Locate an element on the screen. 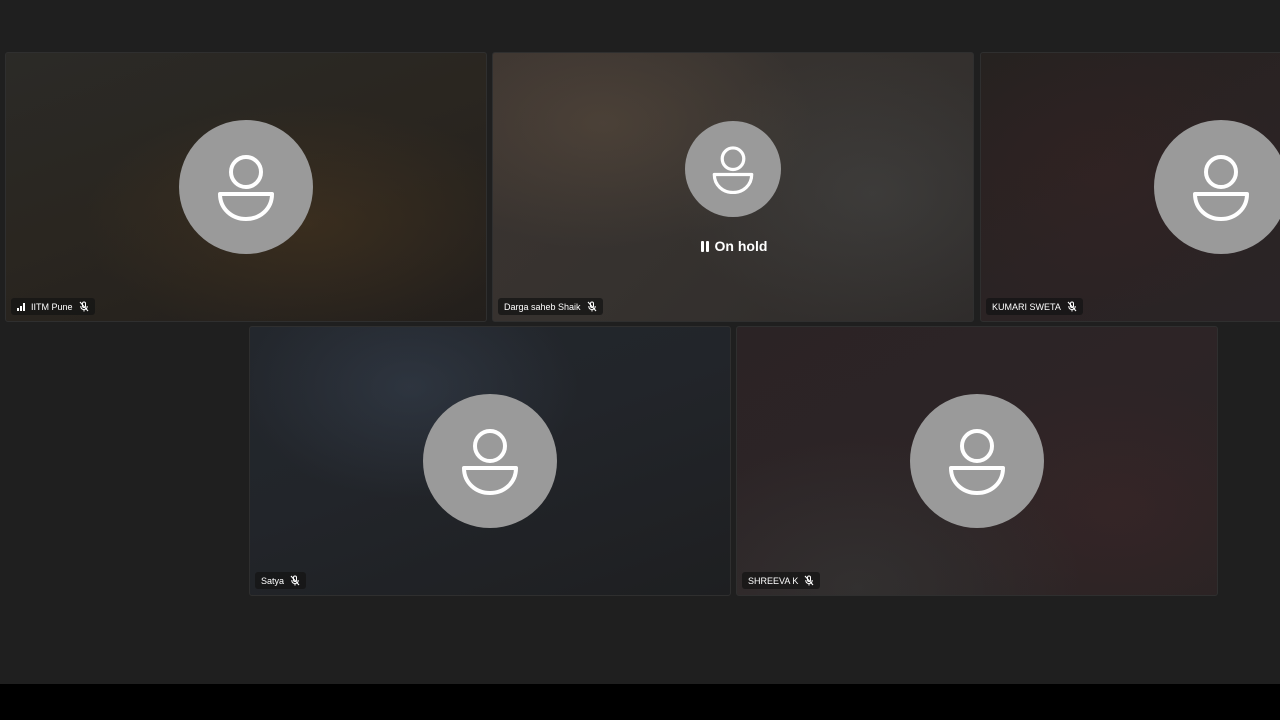 This screenshot has width=1280, height=720. participant-tile: On hold Darga saheb Shaik is located at coordinates (733, 187).